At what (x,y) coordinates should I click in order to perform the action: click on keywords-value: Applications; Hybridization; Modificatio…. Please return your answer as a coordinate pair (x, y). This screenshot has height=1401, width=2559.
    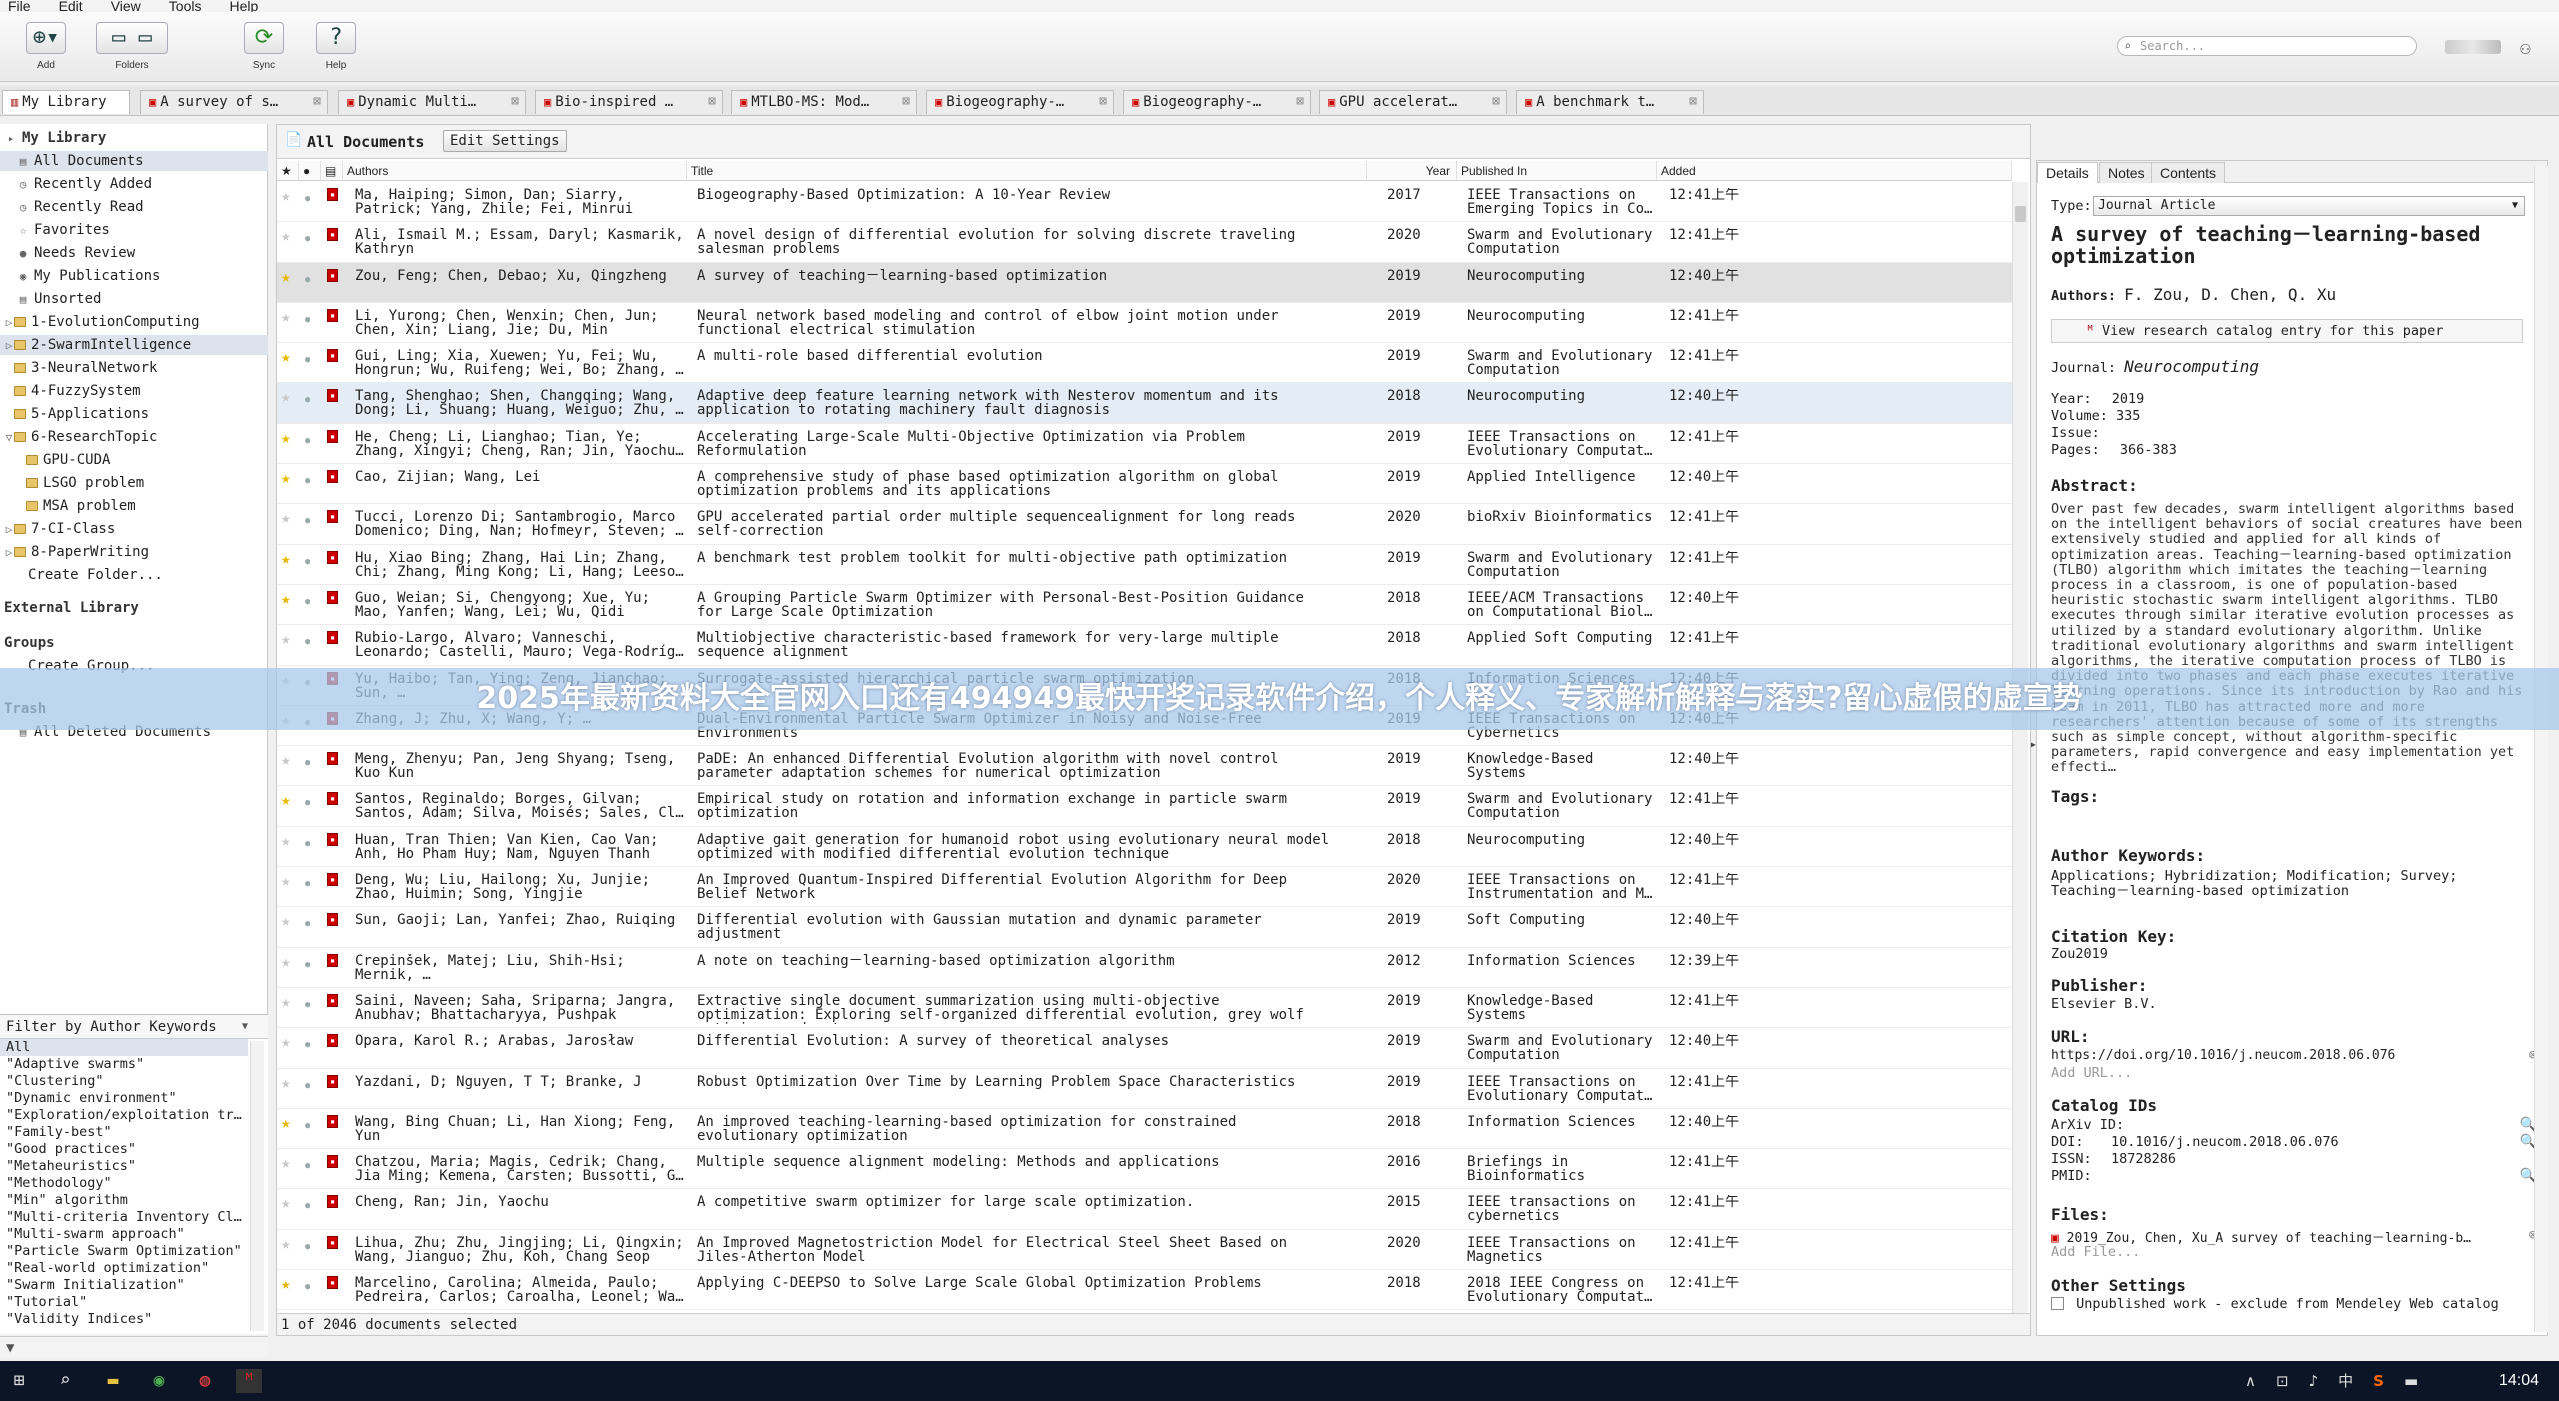
    Looking at the image, I should click on (2286, 884).